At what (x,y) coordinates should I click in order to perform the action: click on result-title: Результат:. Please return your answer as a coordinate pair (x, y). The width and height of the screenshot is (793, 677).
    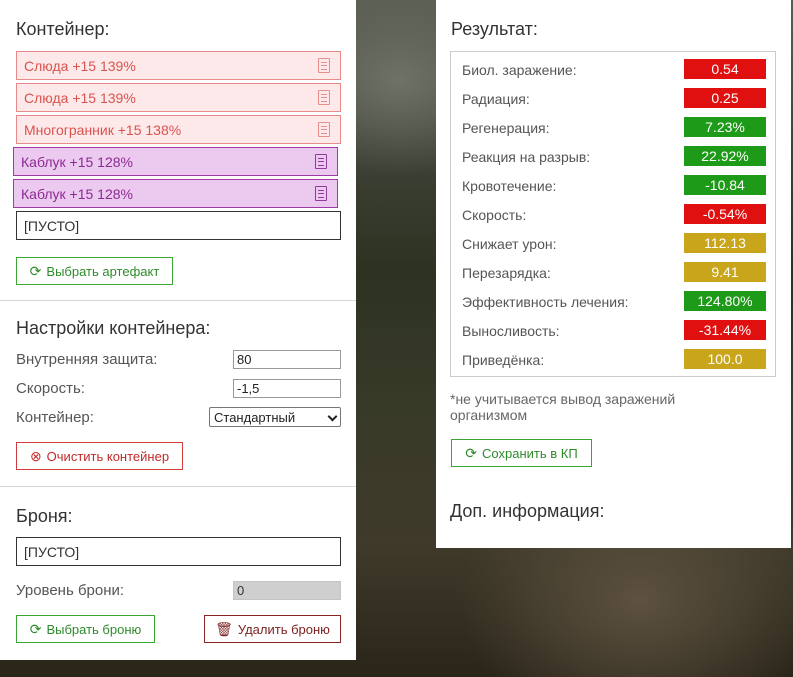
    Looking at the image, I should click on (494, 29).